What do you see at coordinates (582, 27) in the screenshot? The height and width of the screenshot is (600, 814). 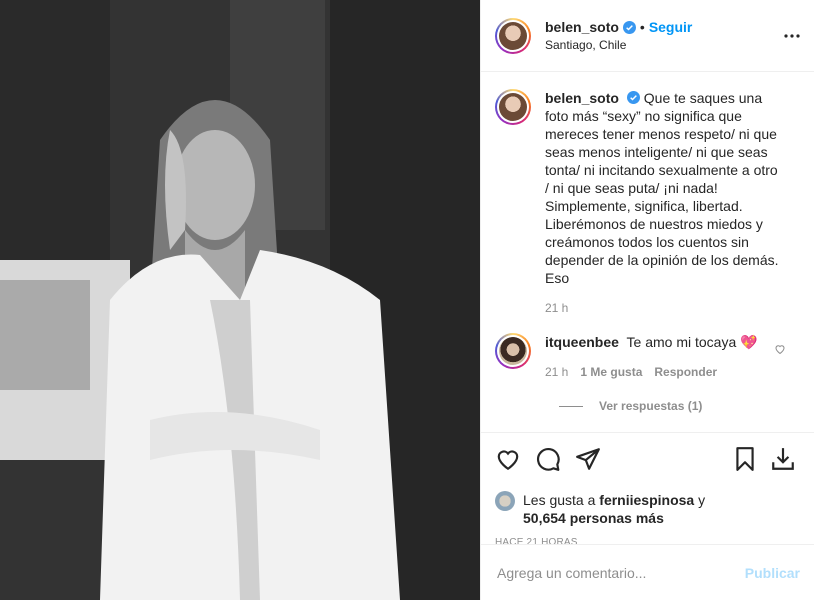 I see `author-username: belen_soto` at bounding box center [582, 27].